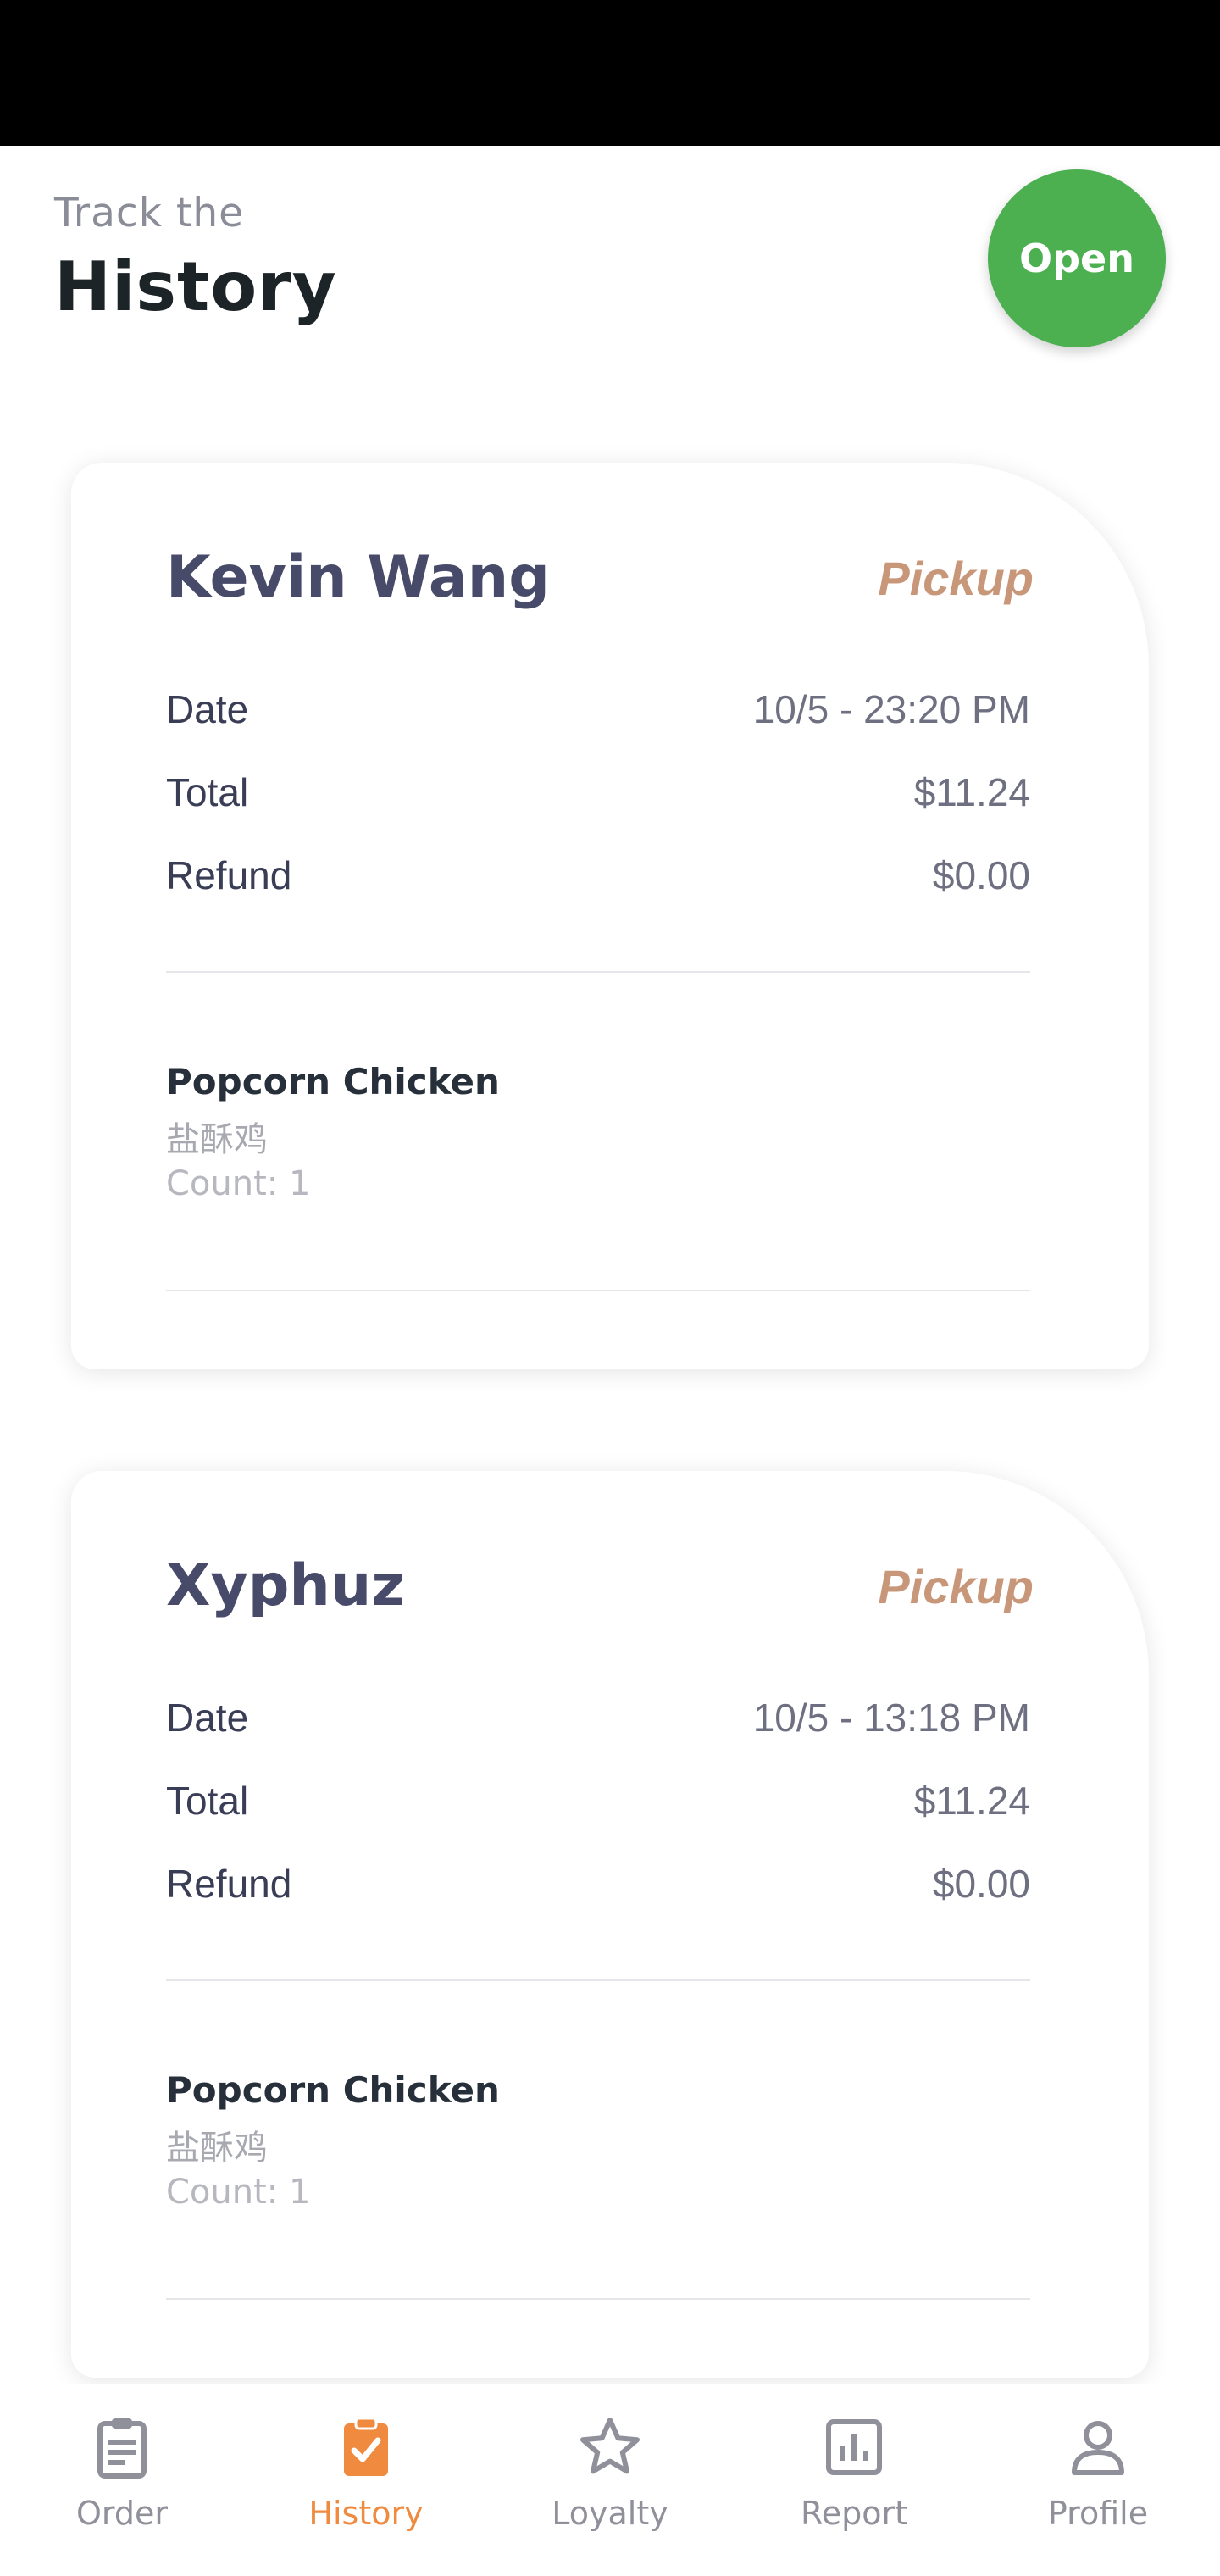 The height and width of the screenshot is (2576, 1220). What do you see at coordinates (285, 1585) in the screenshot?
I see `customer-name: Xyphuz` at bounding box center [285, 1585].